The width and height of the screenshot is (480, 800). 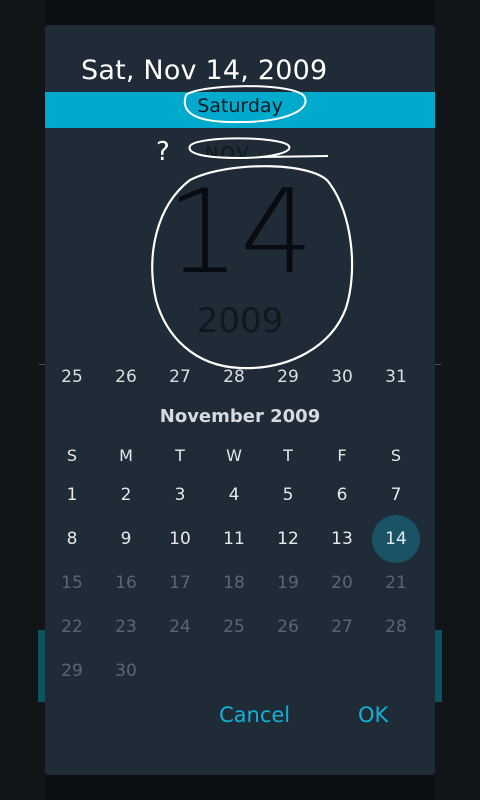 What do you see at coordinates (396, 377) in the screenshot?
I see `calendar-day: 31` at bounding box center [396, 377].